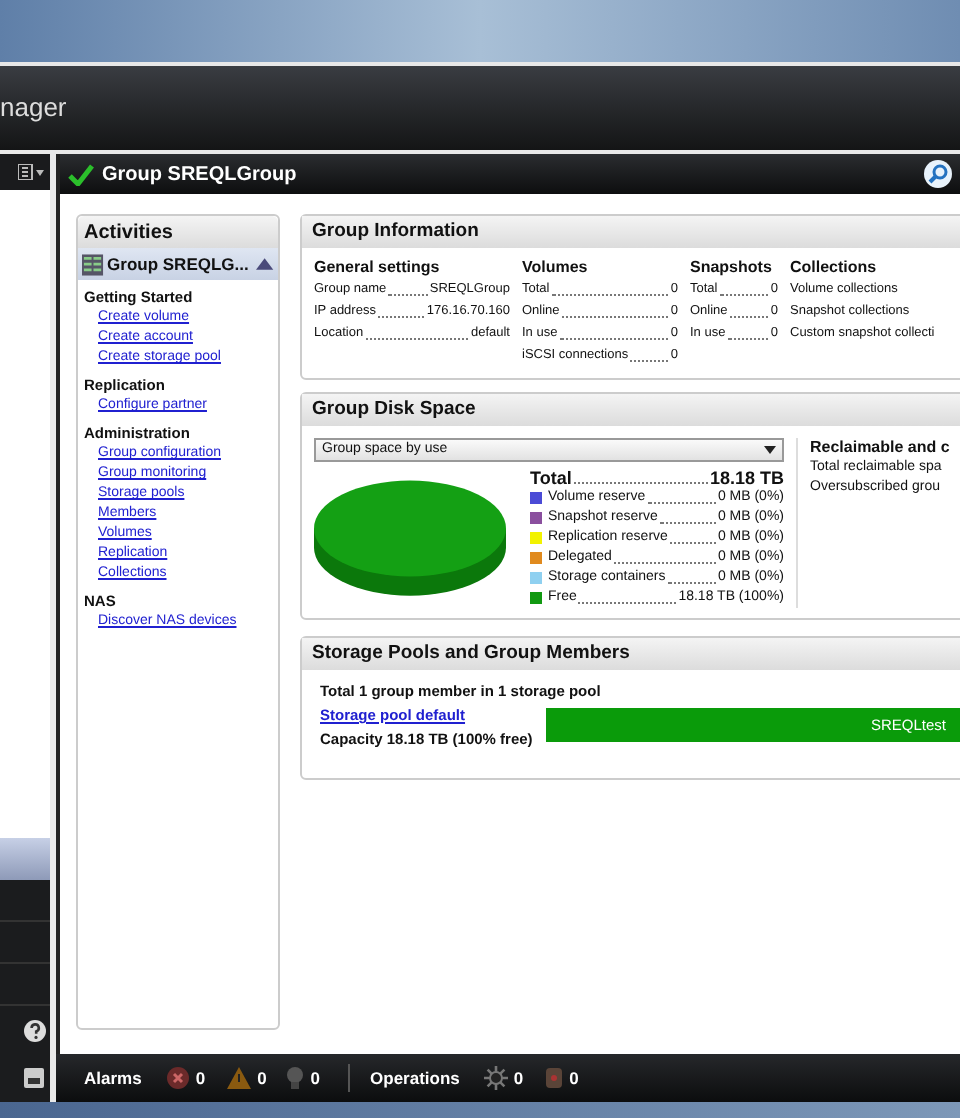 Image resolution: width=960 pixels, height=1118 pixels. Describe the element at coordinates (199, 175) in the screenshot. I see `panel-title: Group SREQLGroup` at that location.